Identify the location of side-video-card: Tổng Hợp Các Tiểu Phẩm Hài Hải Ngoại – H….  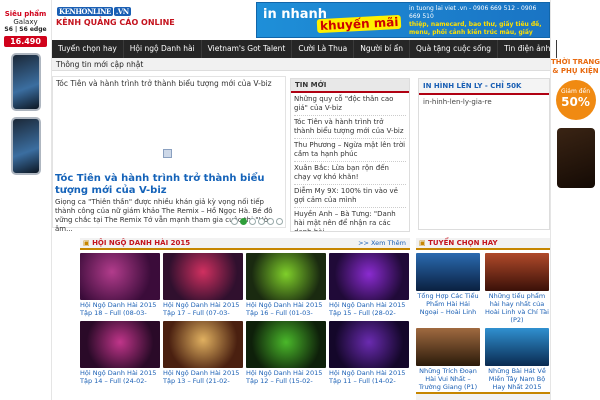
(448, 288).